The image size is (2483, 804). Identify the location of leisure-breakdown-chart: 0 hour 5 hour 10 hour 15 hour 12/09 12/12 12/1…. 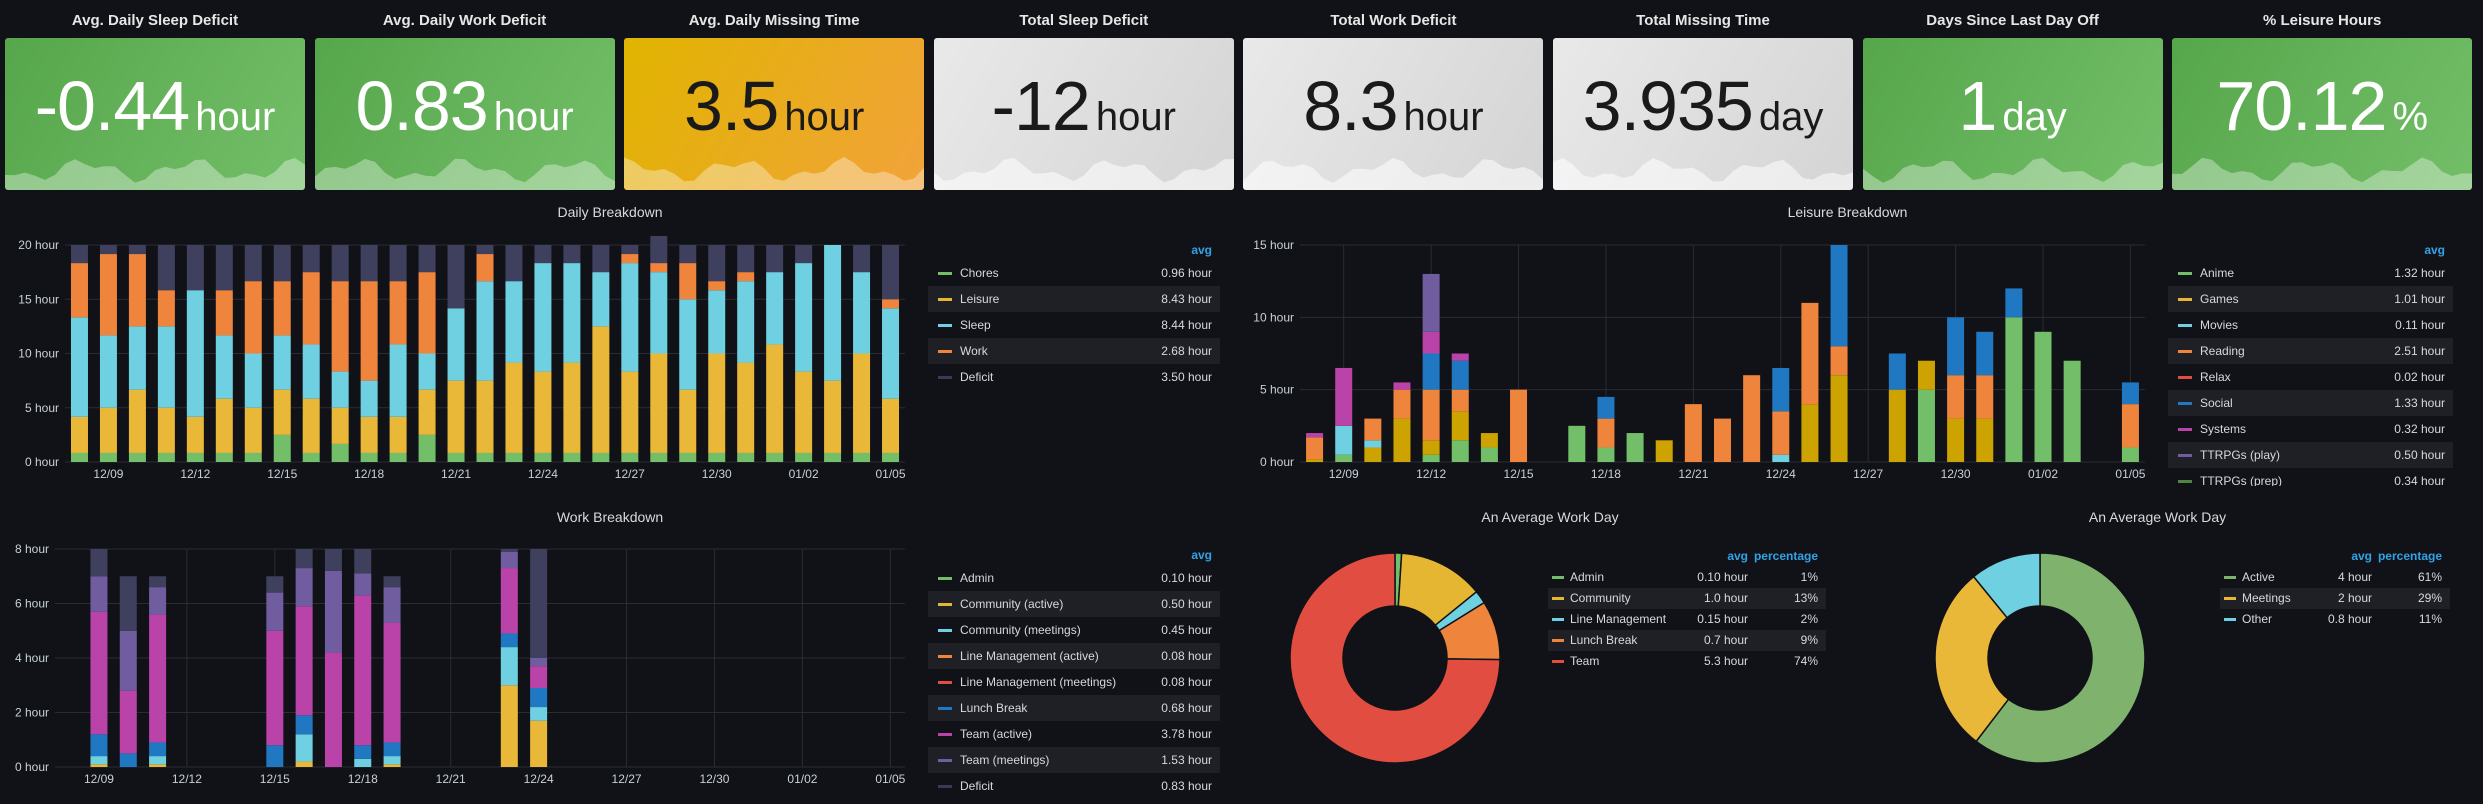
(1702, 360).